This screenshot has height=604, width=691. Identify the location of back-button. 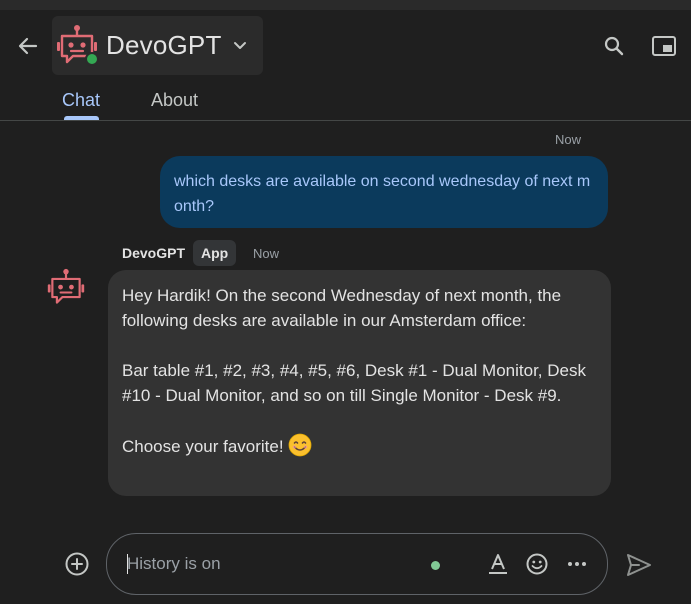
(28, 46).